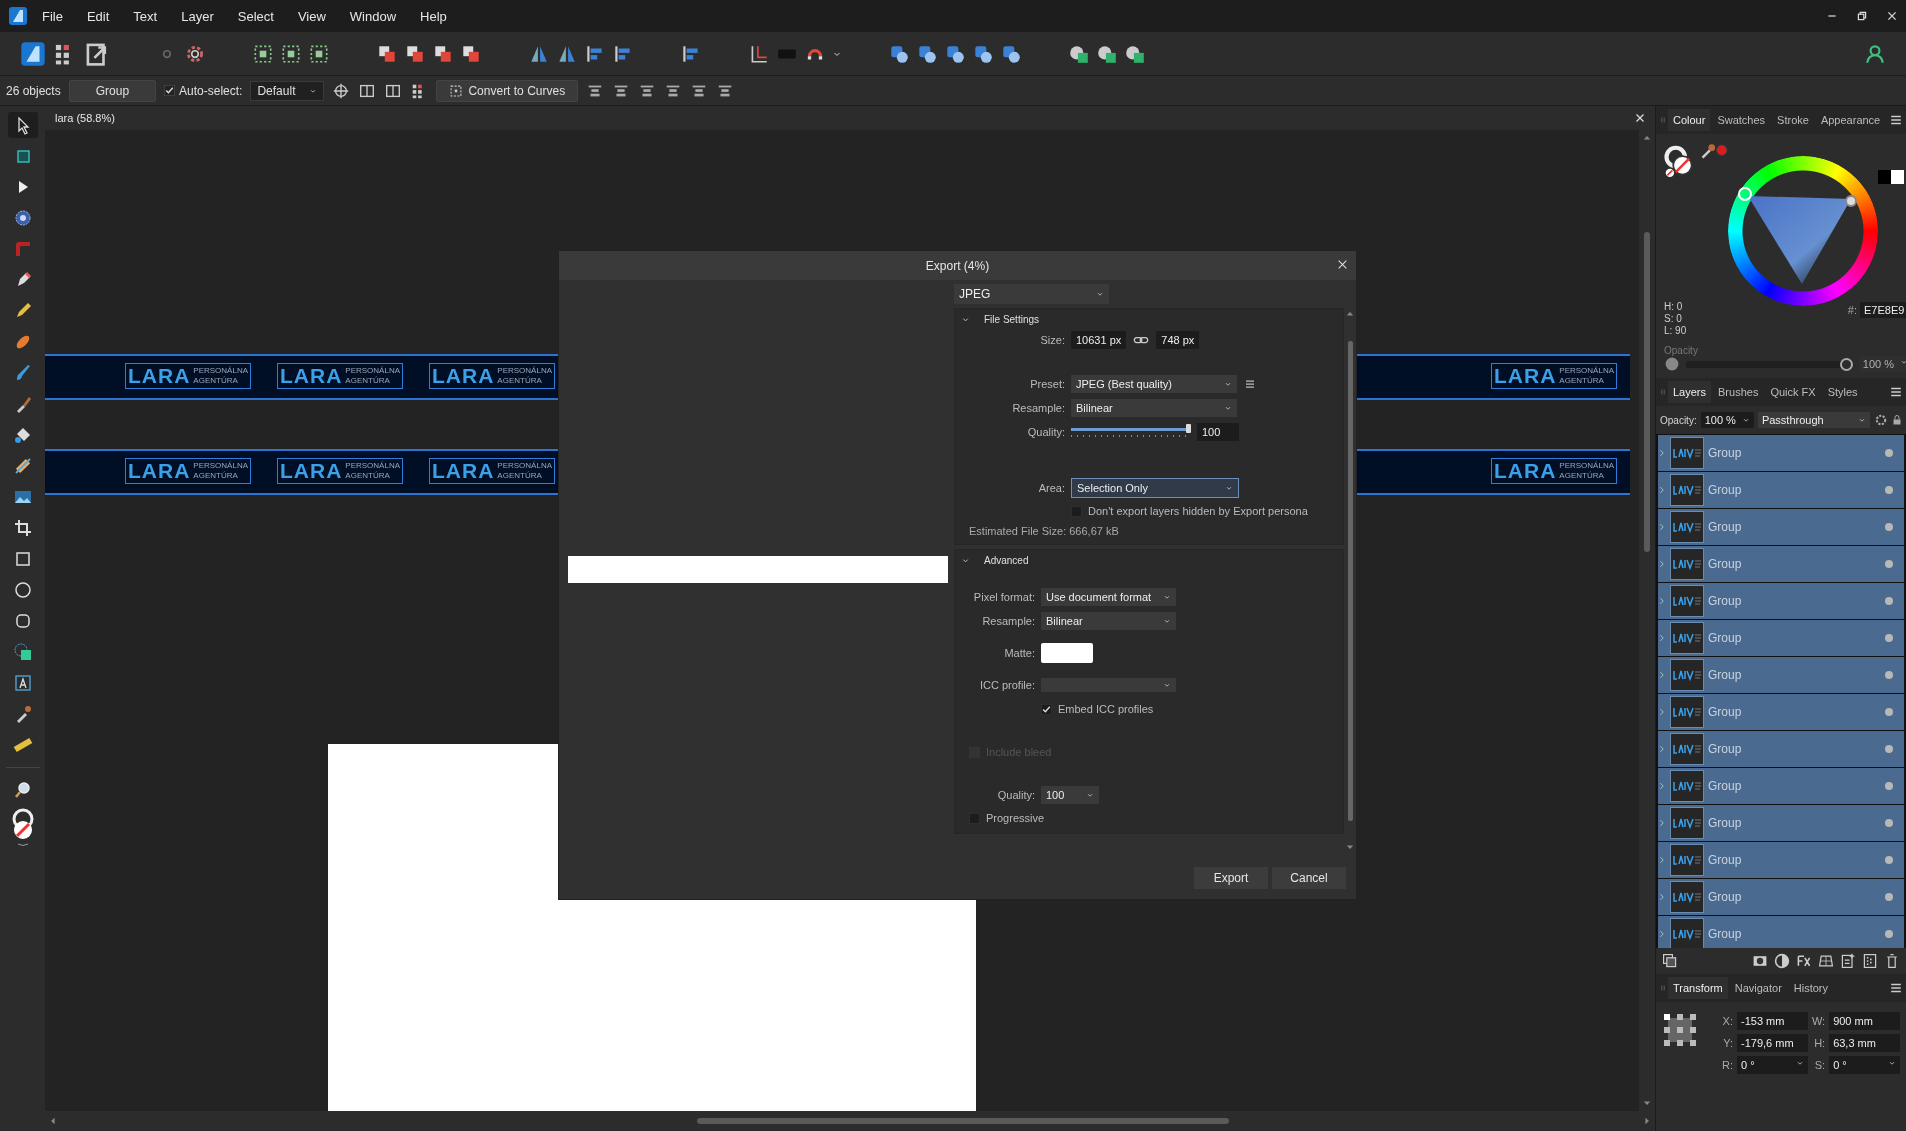 The width and height of the screenshot is (1906, 1131). I want to click on selection-count: 26 objects, so click(33, 90).